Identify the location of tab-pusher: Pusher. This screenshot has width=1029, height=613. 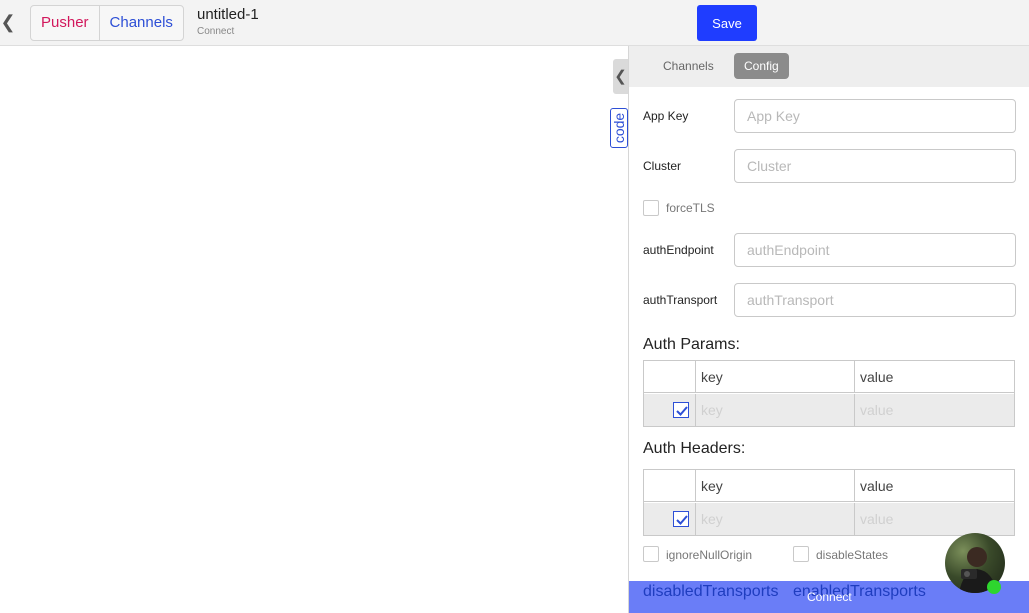
(65, 23).